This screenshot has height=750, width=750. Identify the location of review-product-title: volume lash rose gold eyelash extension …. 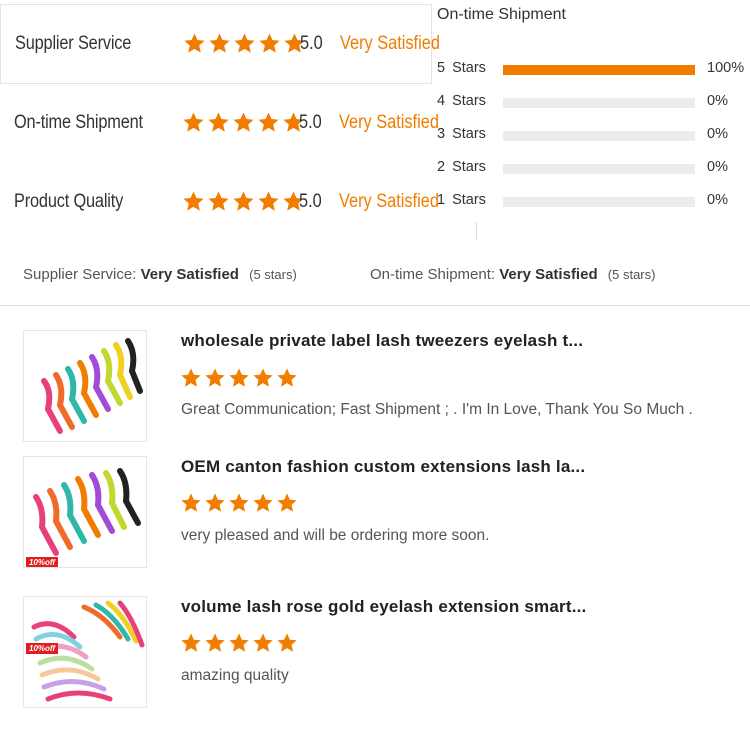
(383, 607).